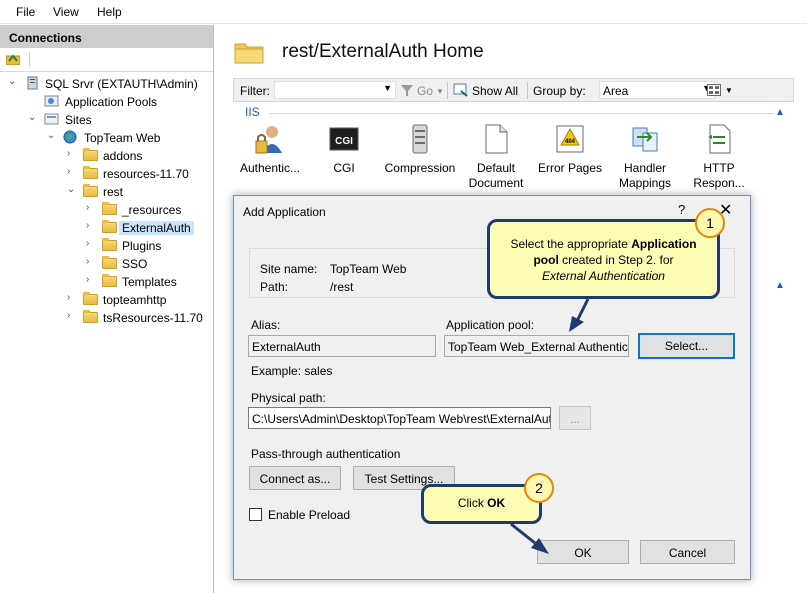  What do you see at coordinates (616, 91) in the screenshot?
I see `group-by-value: Area` at bounding box center [616, 91].